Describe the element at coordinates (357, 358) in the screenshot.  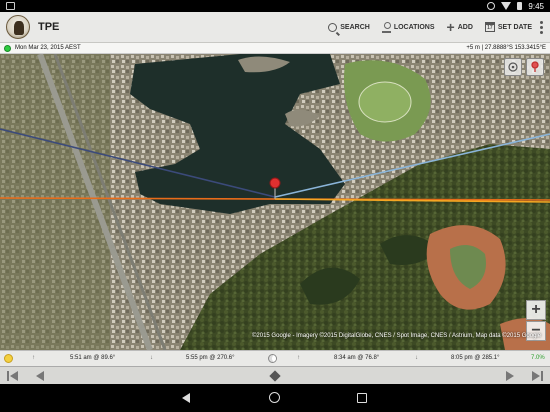
I see `moonrise-time: 8:34 am @ 76.8°` at that location.